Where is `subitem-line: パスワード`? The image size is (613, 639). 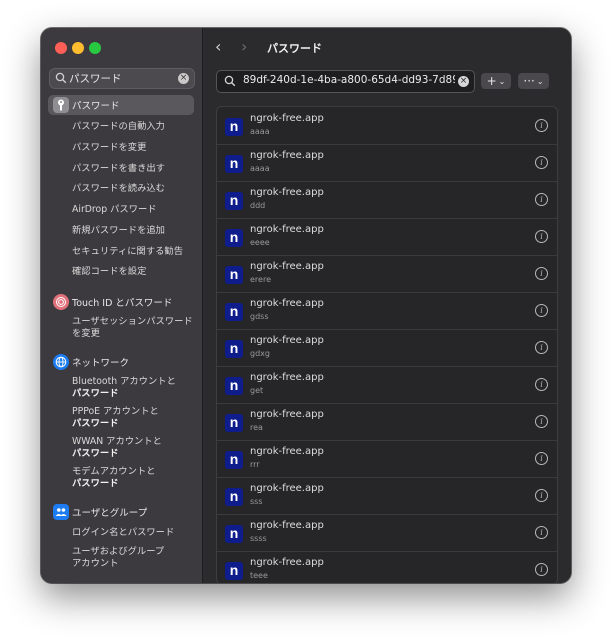
subitem-line: パスワード is located at coordinates (95, 483).